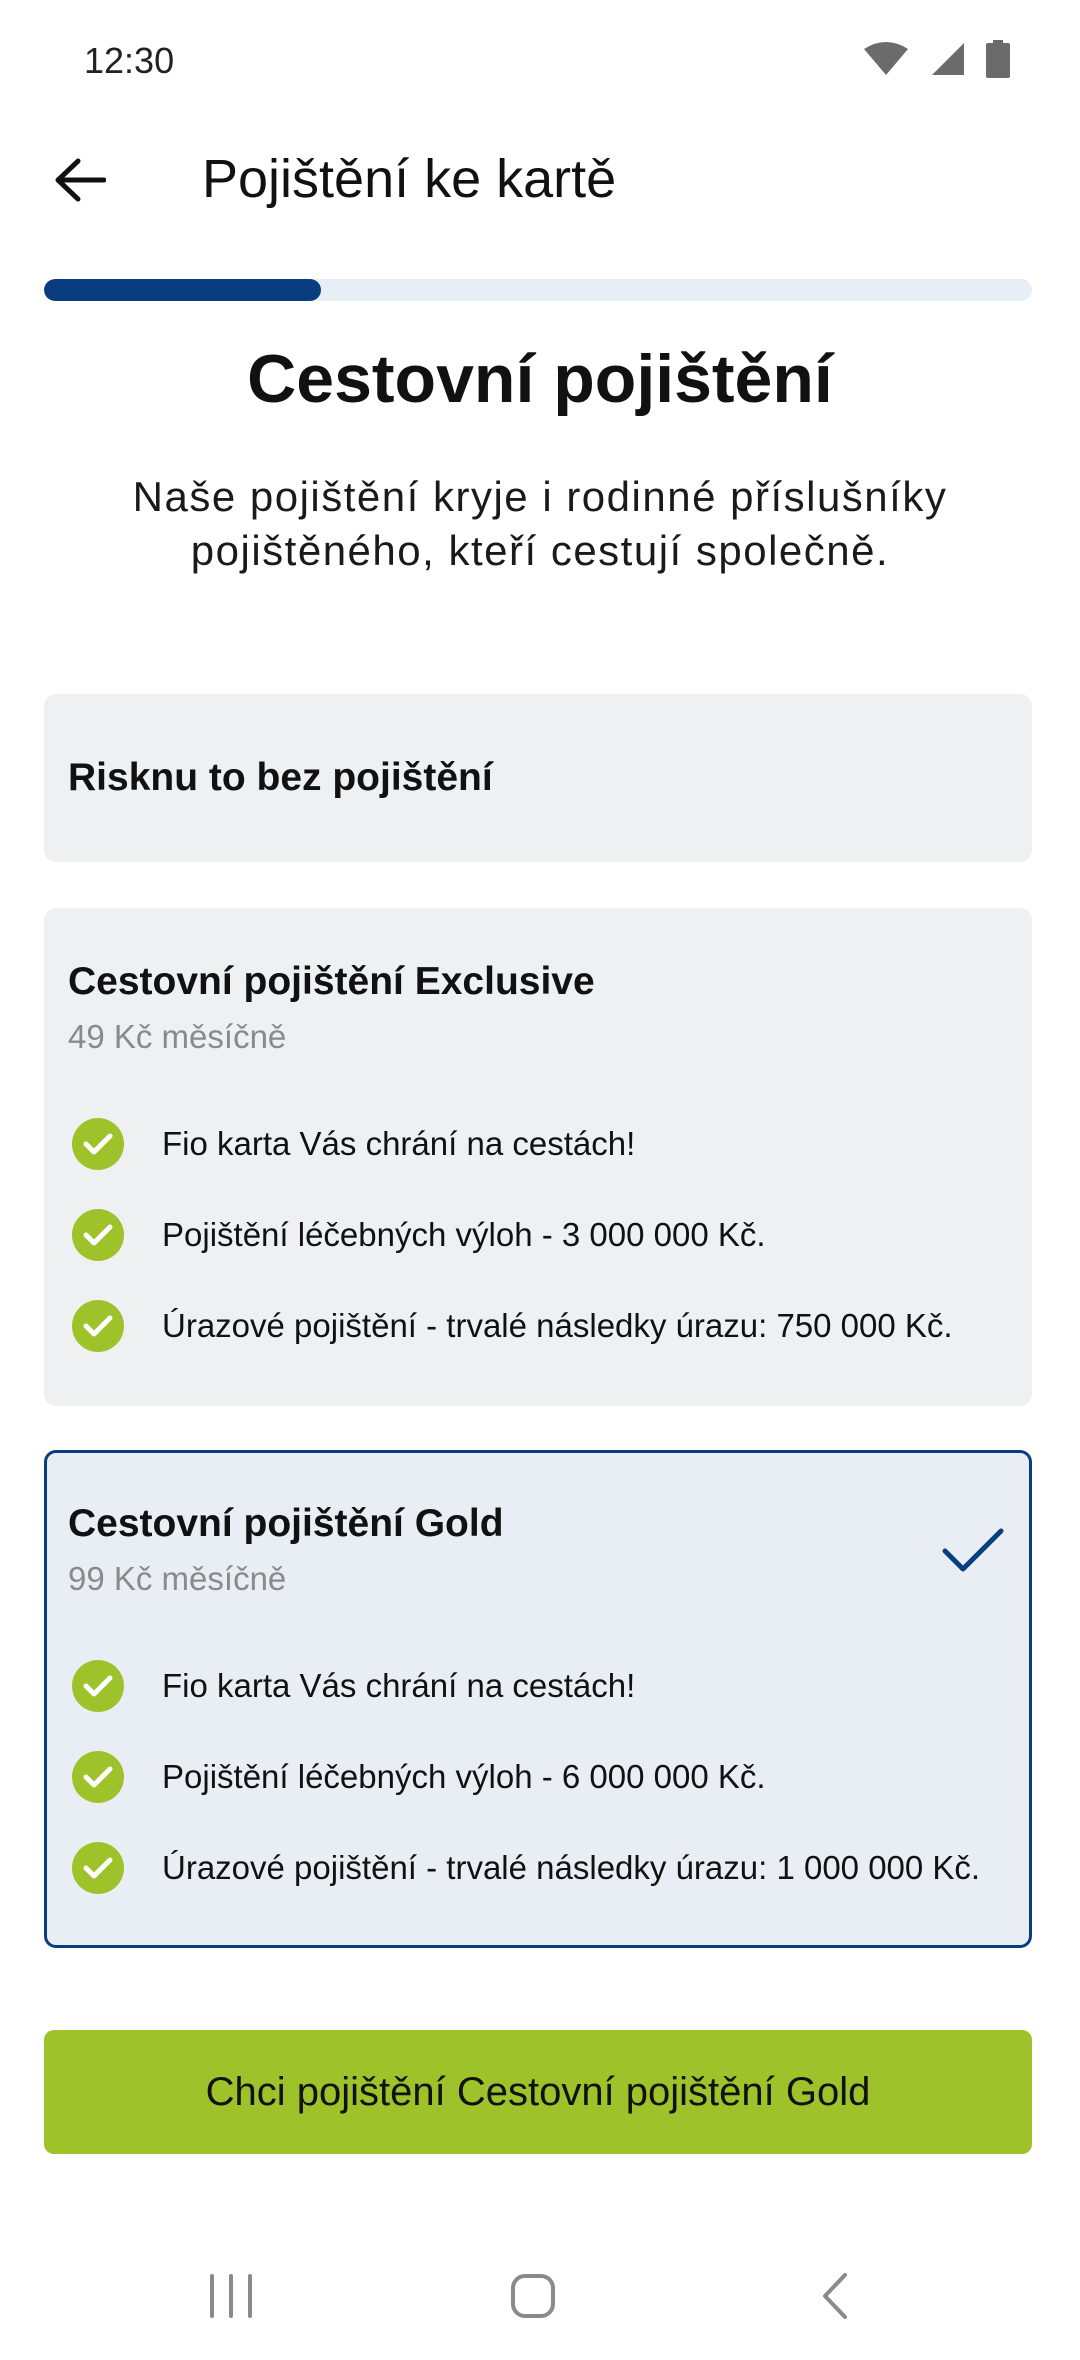  I want to click on back-button, so click(80, 180).